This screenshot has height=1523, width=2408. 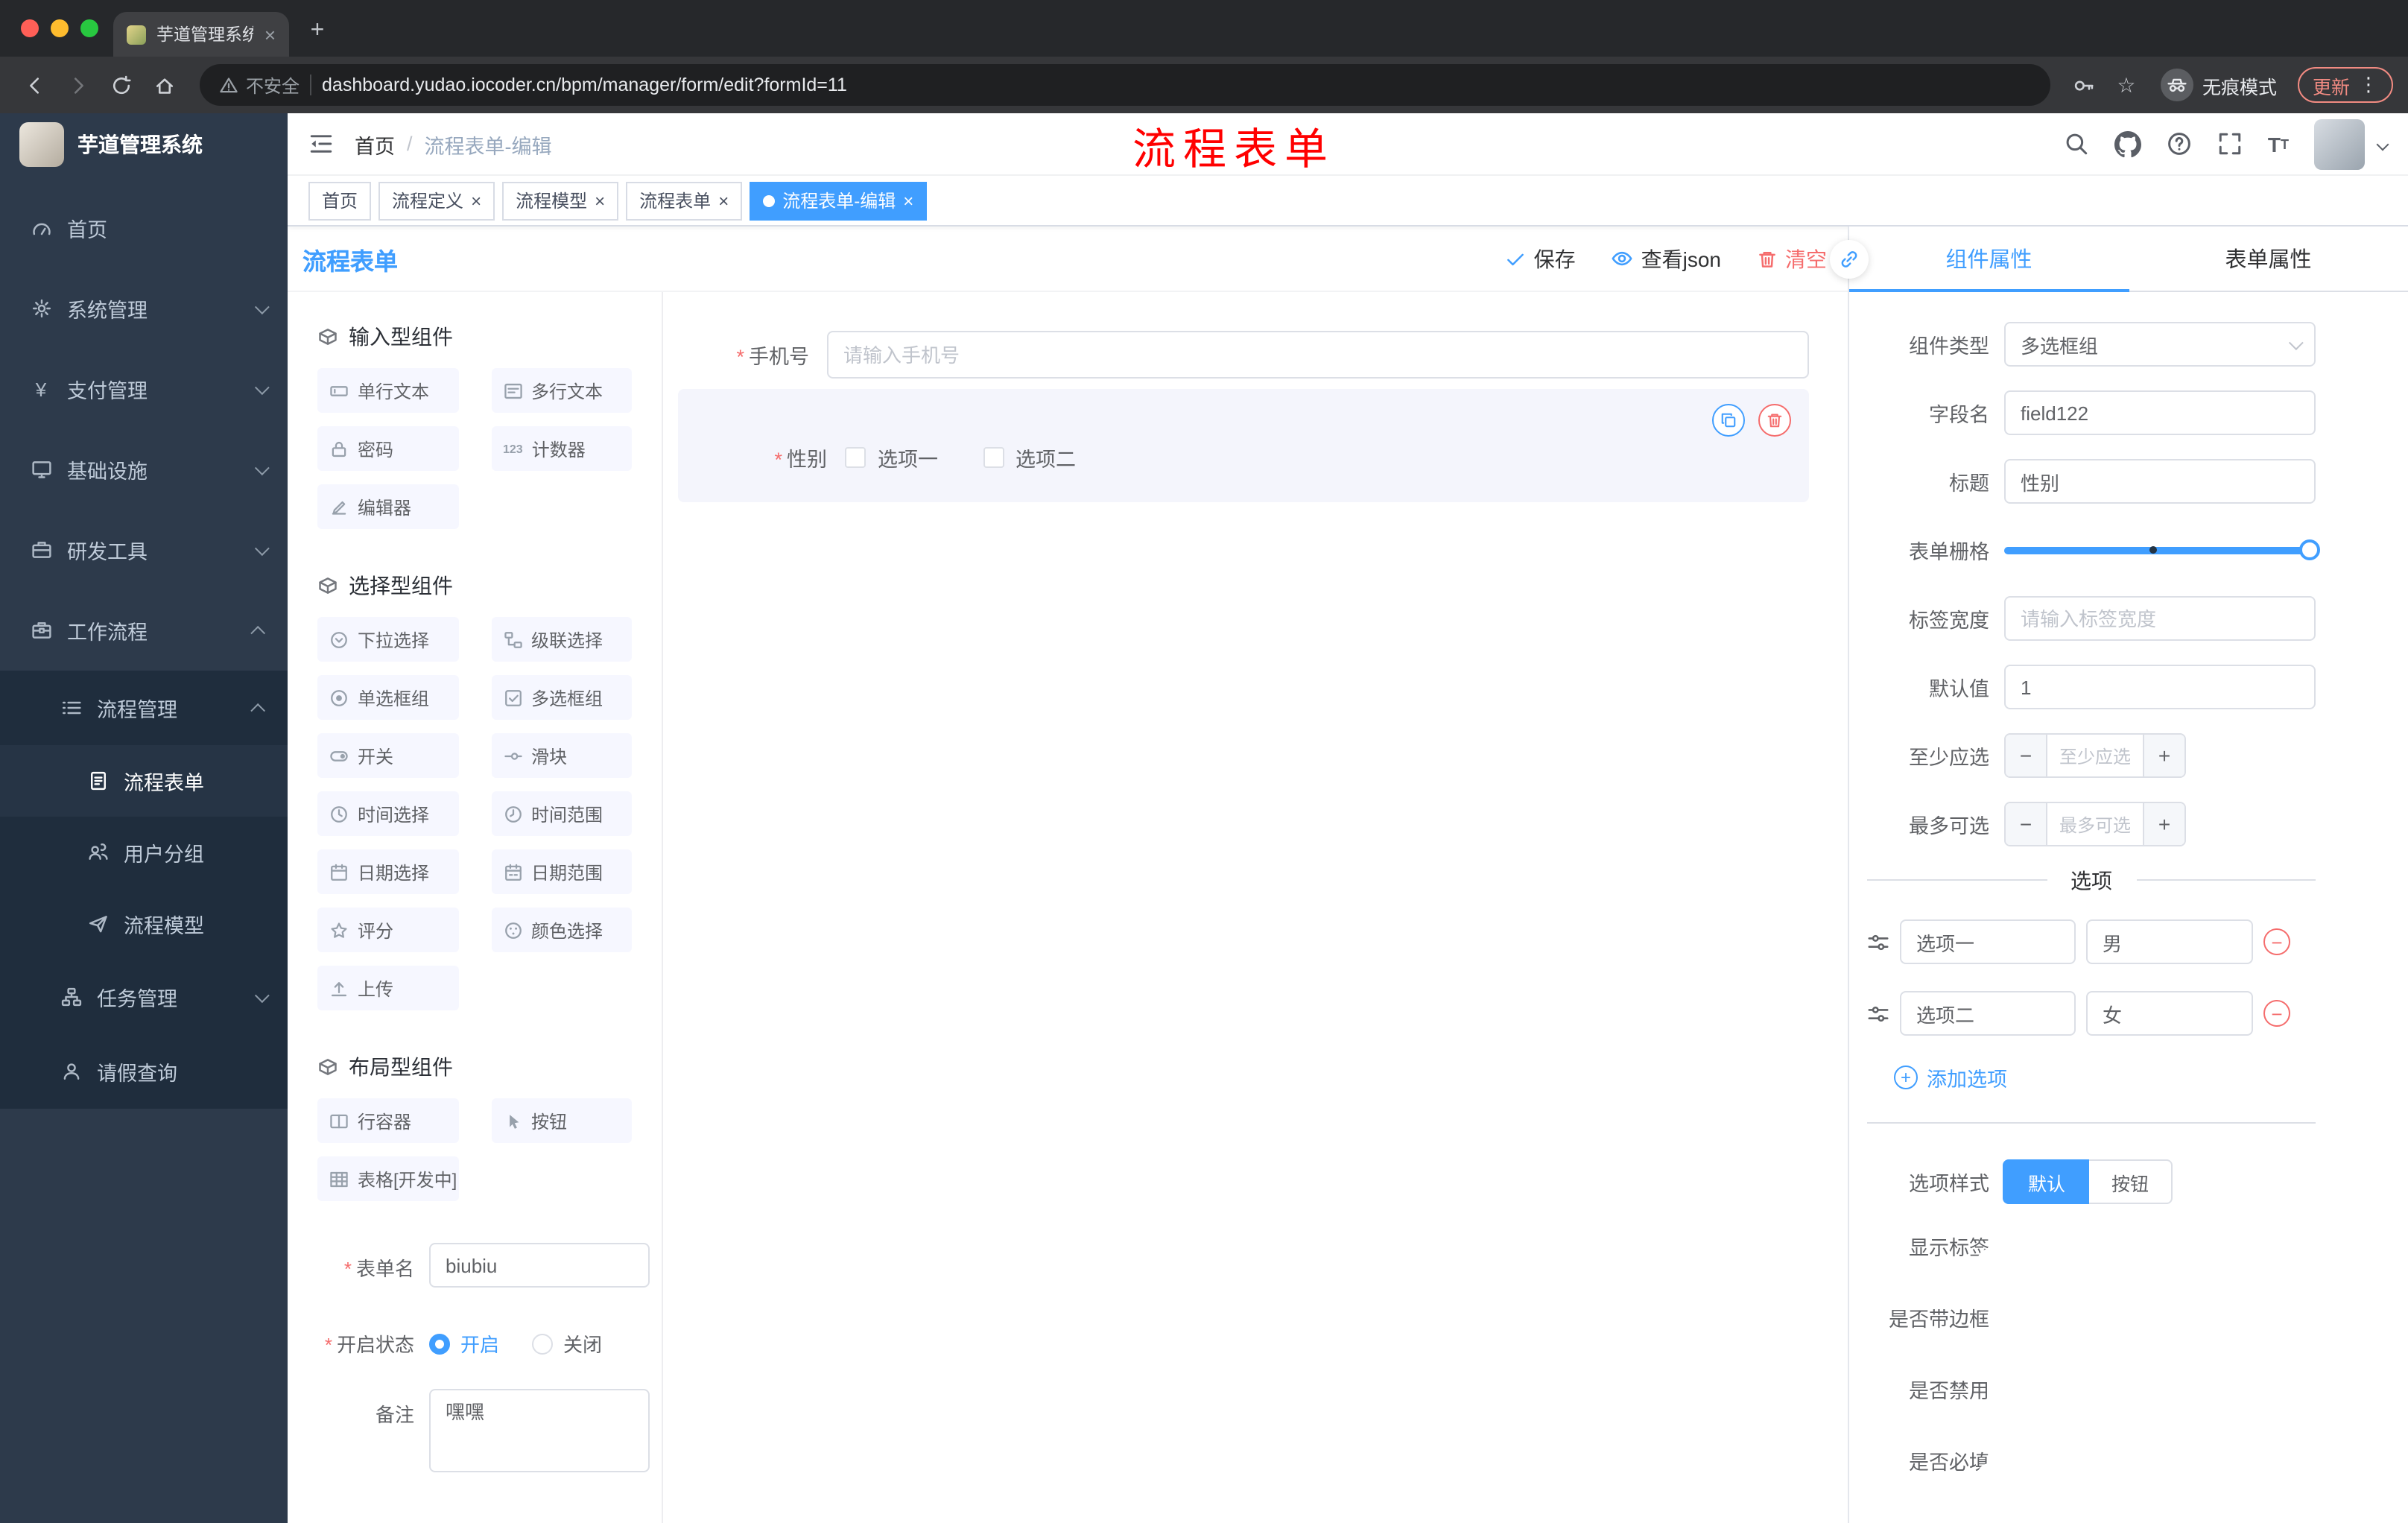 I want to click on browser-update-button: 更新 ⋮, so click(x=2345, y=85).